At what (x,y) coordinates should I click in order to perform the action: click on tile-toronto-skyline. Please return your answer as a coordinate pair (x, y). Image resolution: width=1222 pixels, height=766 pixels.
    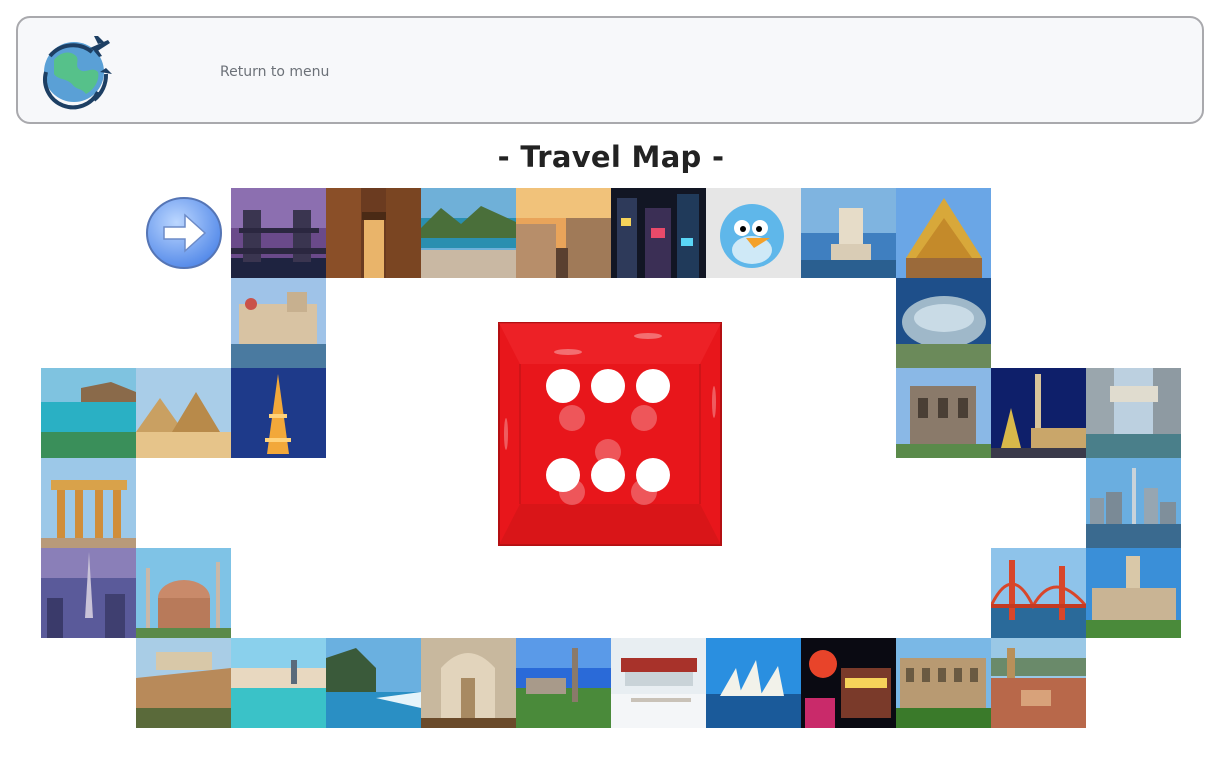
    Looking at the image, I should click on (1133, 503).